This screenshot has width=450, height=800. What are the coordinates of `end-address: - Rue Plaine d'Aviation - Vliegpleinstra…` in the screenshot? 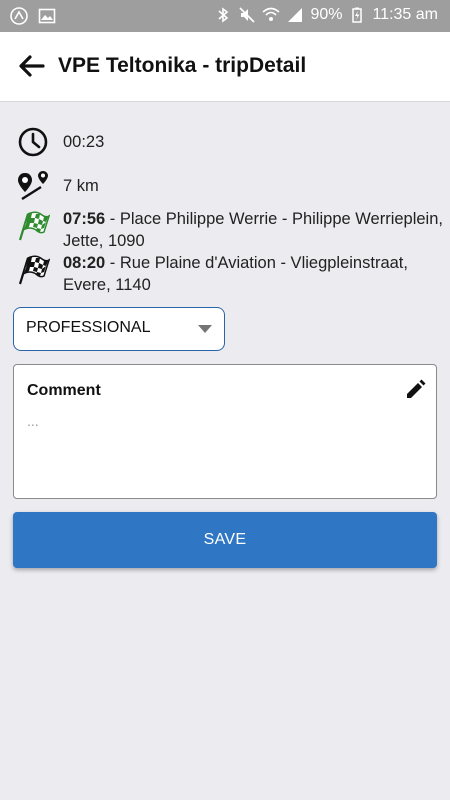 It's located at (235, 274).